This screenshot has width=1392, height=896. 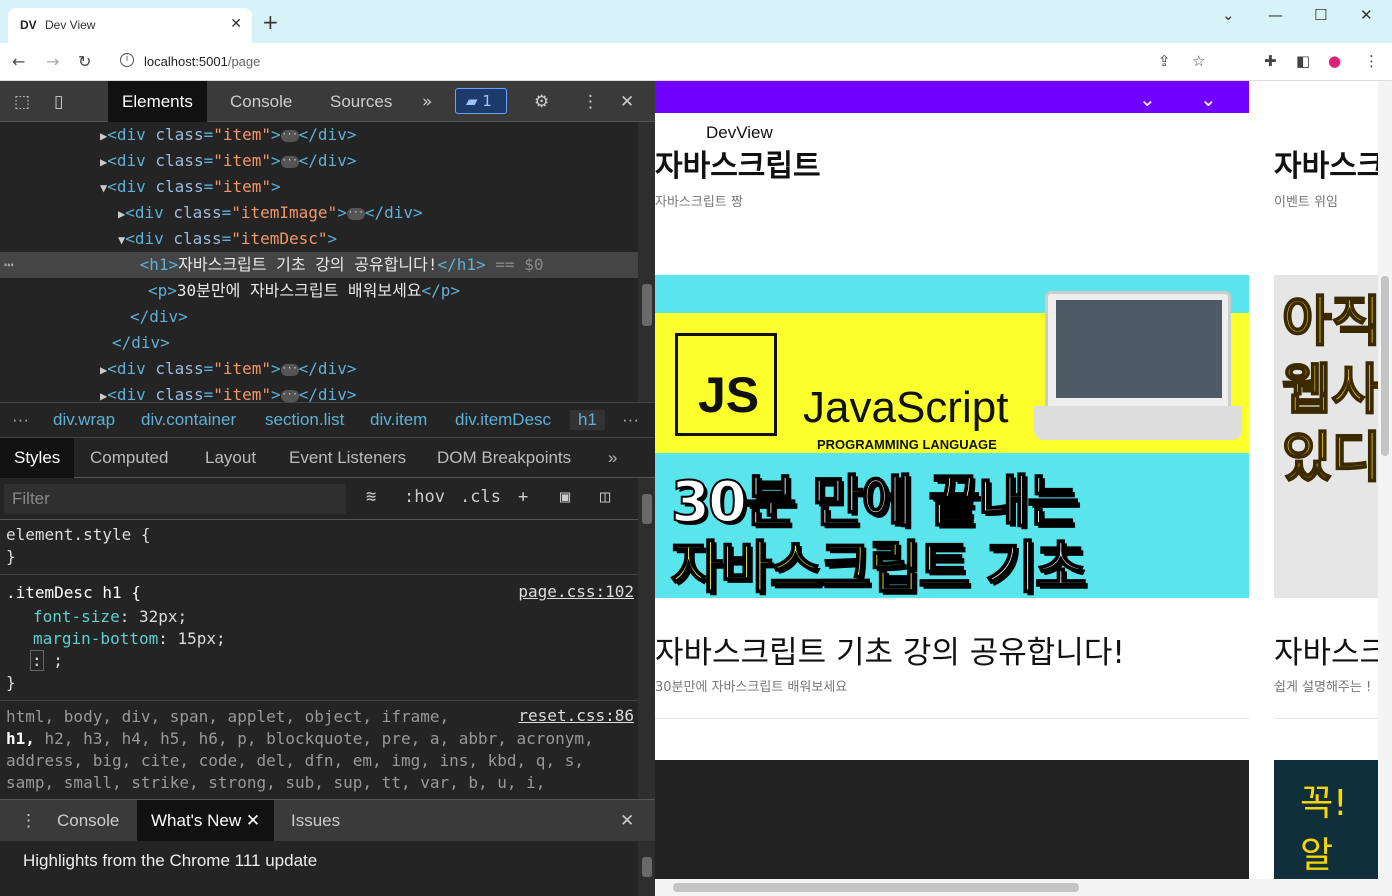 I want to click on filter-input: Filter, so click(x=175, y=499).